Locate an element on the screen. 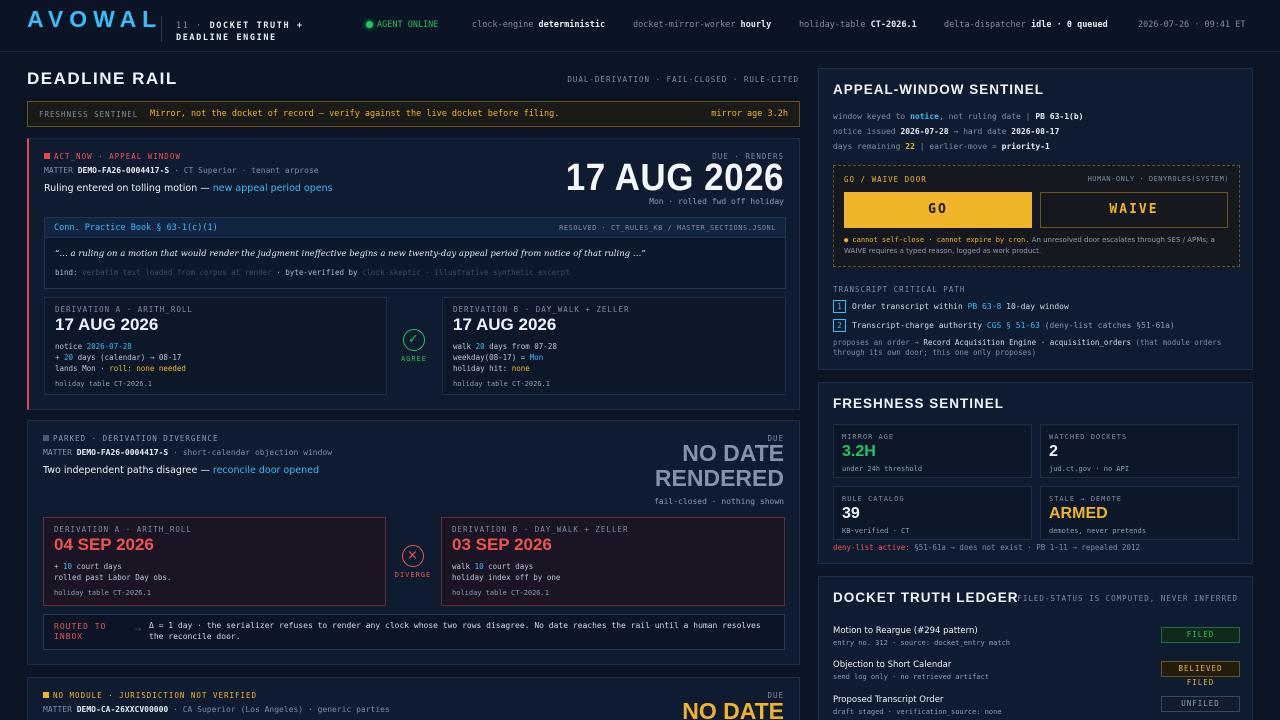  derivation-date: 04 SEP 2026 is located at coordinates (104, 544).